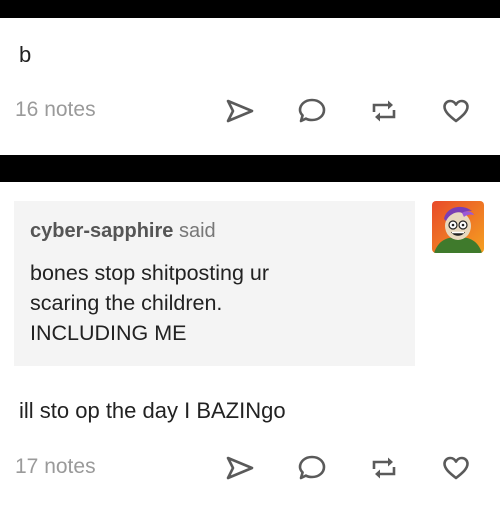 The height and width of the screenshot is (510, 500). What do you see at coordinates (55, 467) in the screenshot?
I see `notes-count: 17 notes` at bounding box center [55, 467].